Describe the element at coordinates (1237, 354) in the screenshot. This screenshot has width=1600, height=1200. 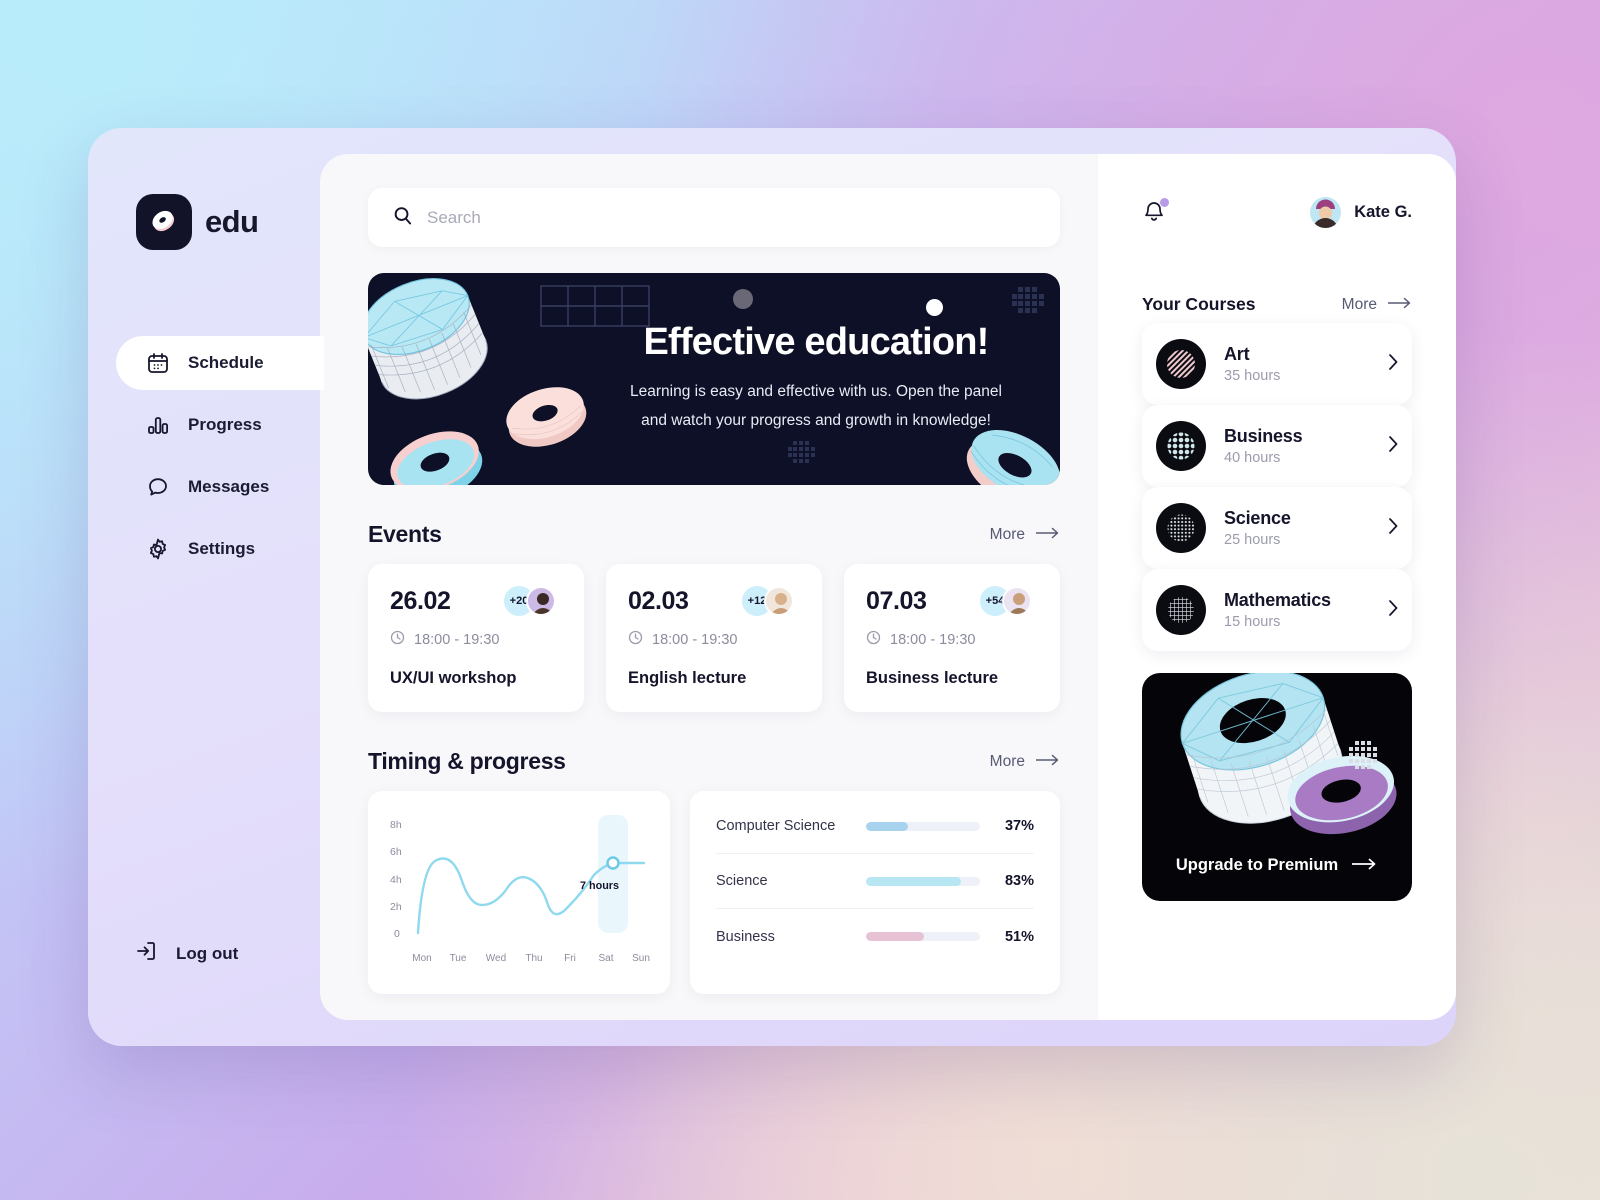
I see `course-name: Art` at that location.